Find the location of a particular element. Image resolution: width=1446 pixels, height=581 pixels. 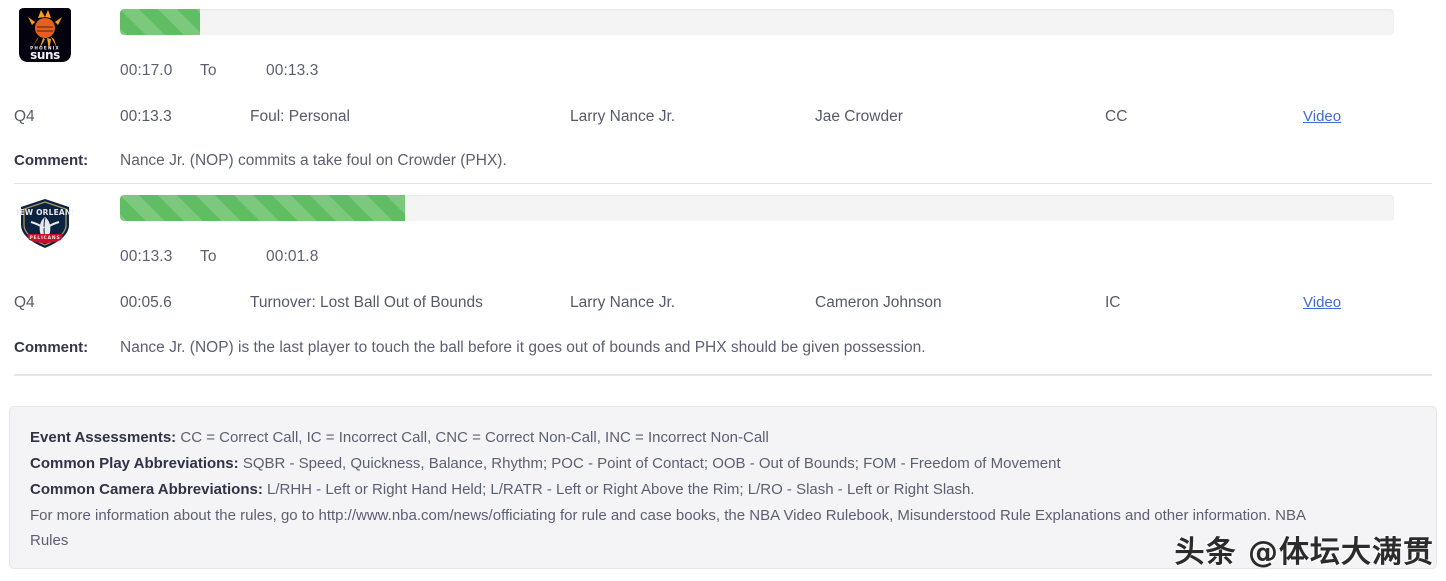

range-start-time: 00:17.0 is located at coordinates (146, 70).